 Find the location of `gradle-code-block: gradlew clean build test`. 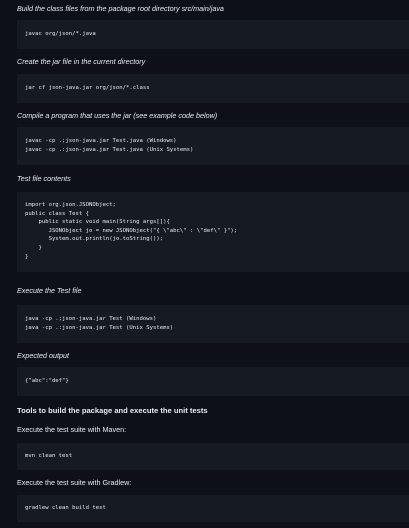

gradle-code-block: gradlew clean build test is located at coordinates (213, 508).